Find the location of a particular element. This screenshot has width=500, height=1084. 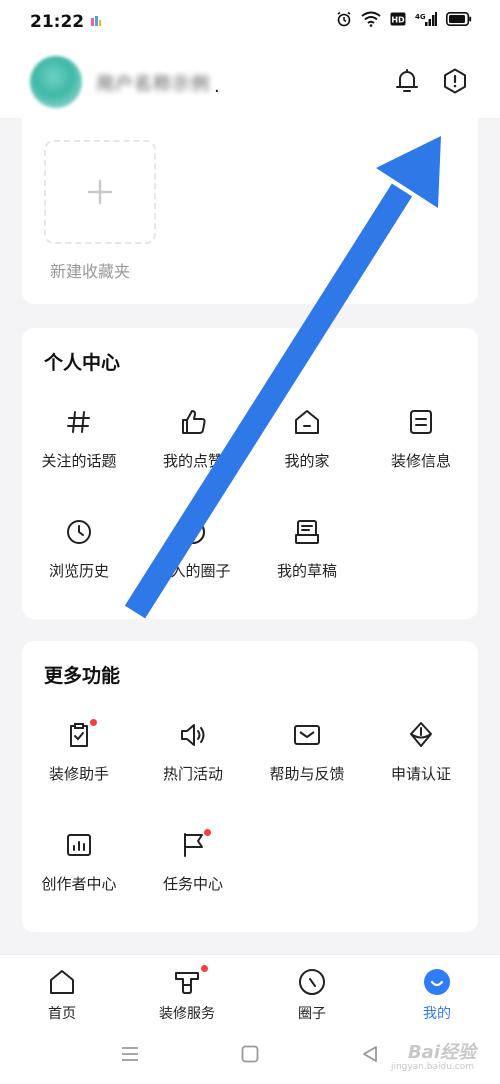

smile-icon is located at coordinates (437, 982).